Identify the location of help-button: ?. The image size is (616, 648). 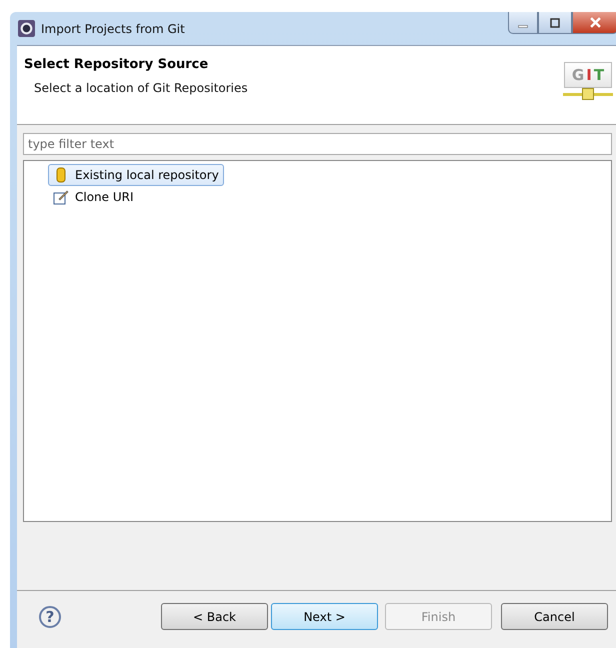
(50, 617).